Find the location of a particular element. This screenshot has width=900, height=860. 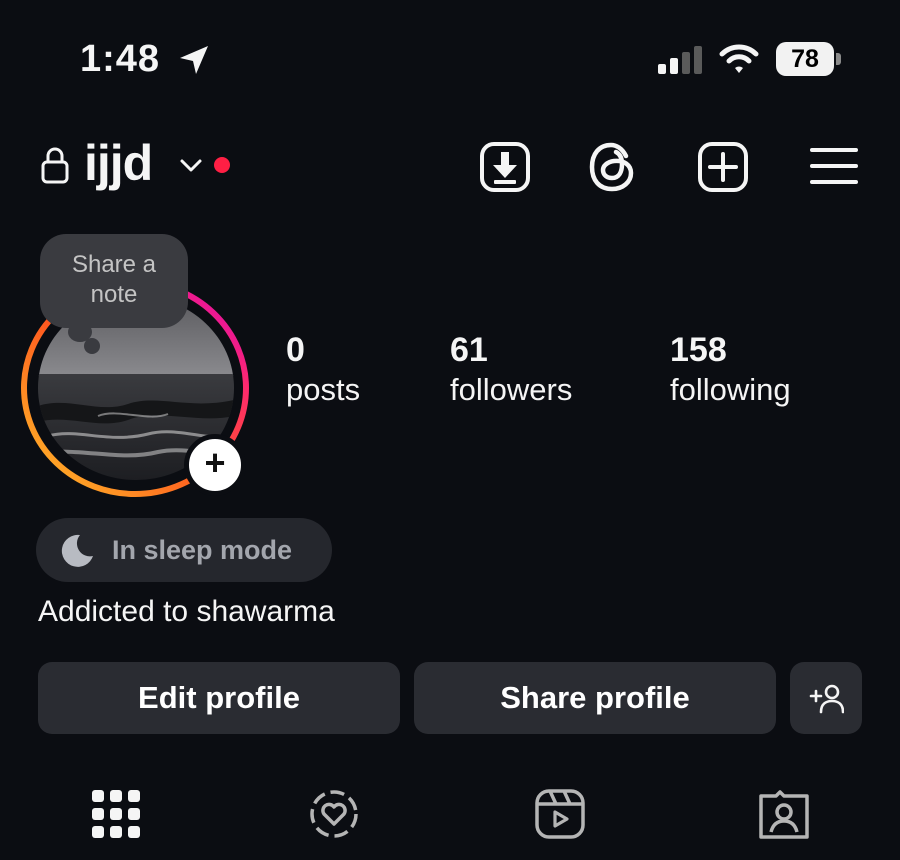

status-label: In sleep mode is located at coordinates (202, 550).